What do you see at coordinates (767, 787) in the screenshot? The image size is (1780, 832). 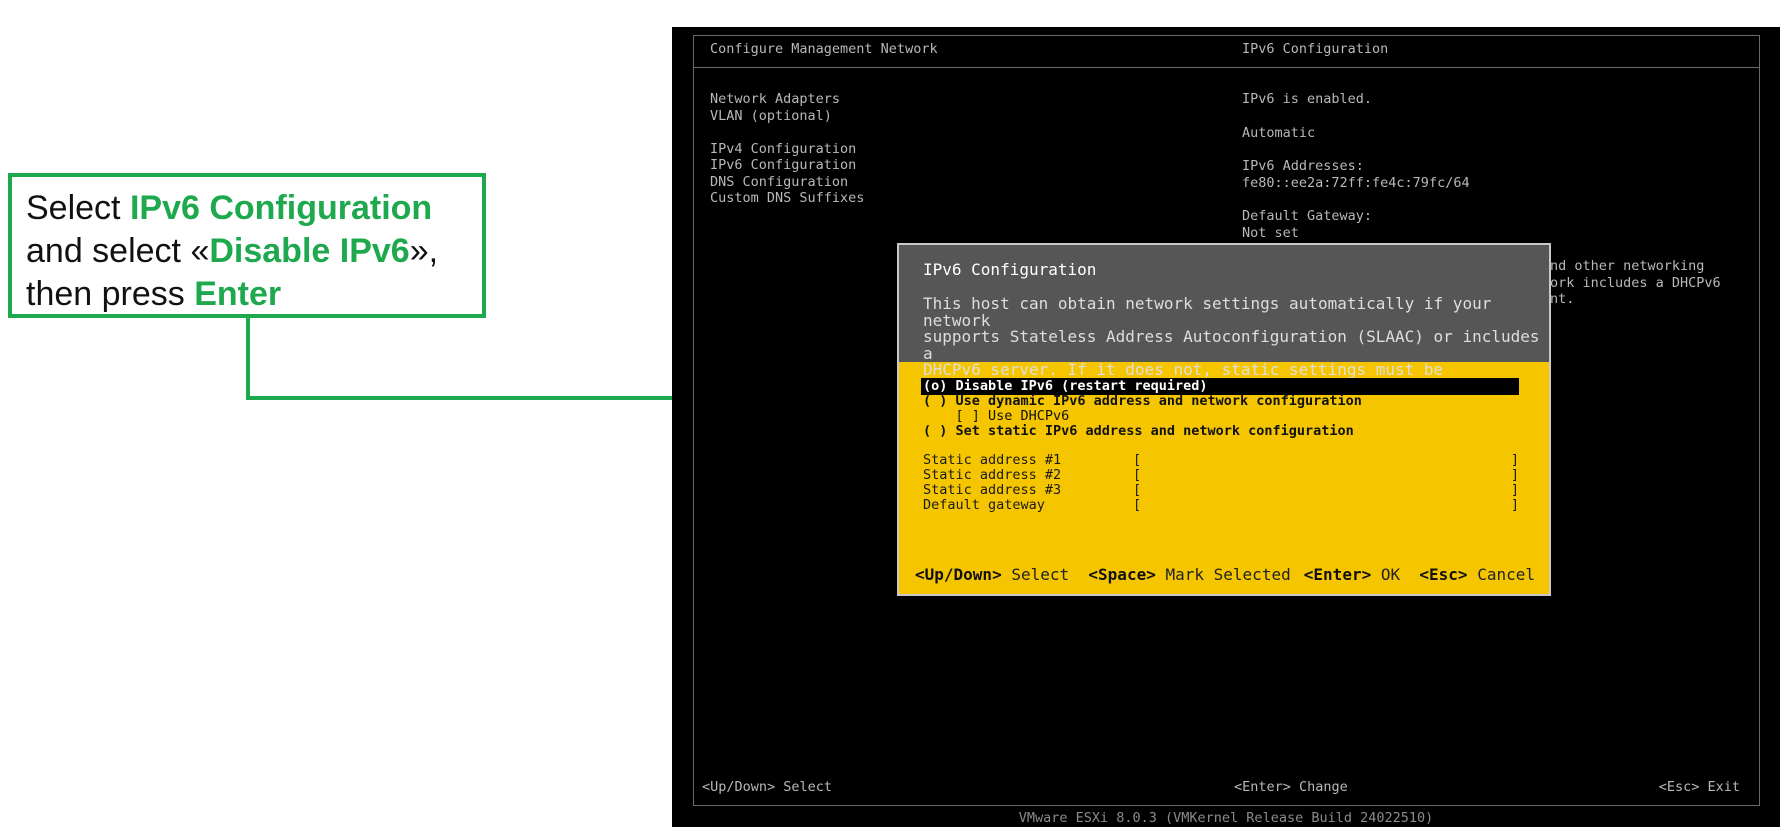 I see `console-footer-select-hint: <Up/Down> Select` at bounding box center [767, 787].